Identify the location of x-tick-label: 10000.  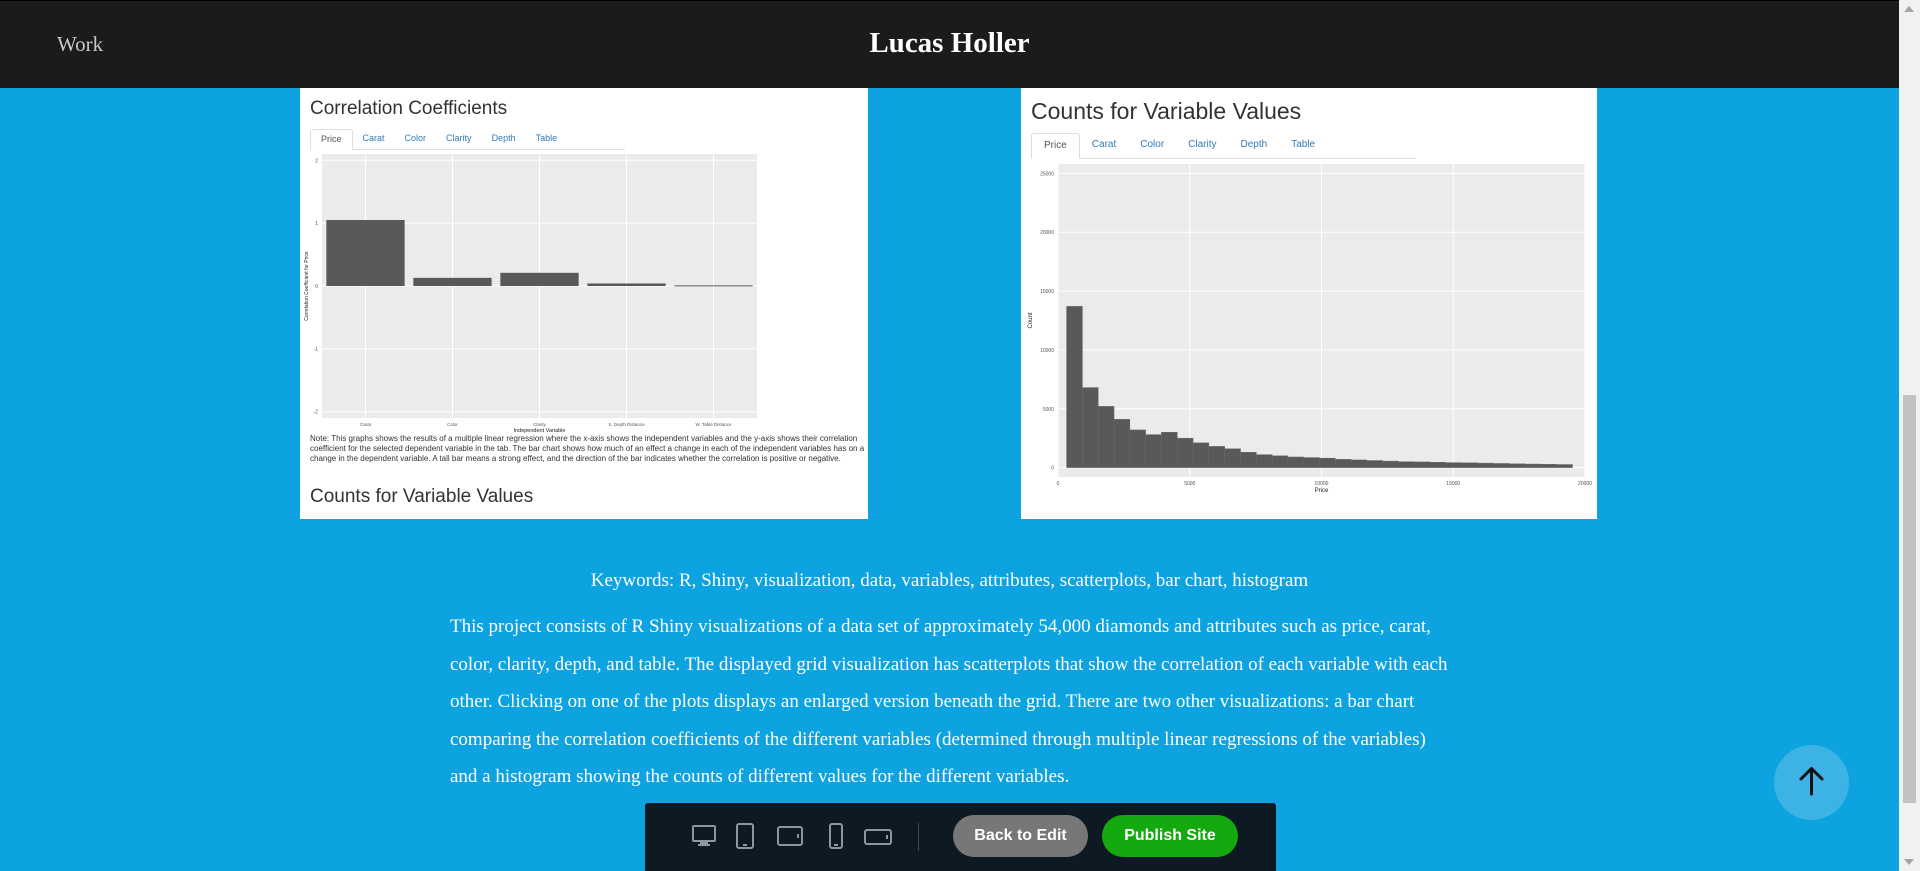
(1322, 484).